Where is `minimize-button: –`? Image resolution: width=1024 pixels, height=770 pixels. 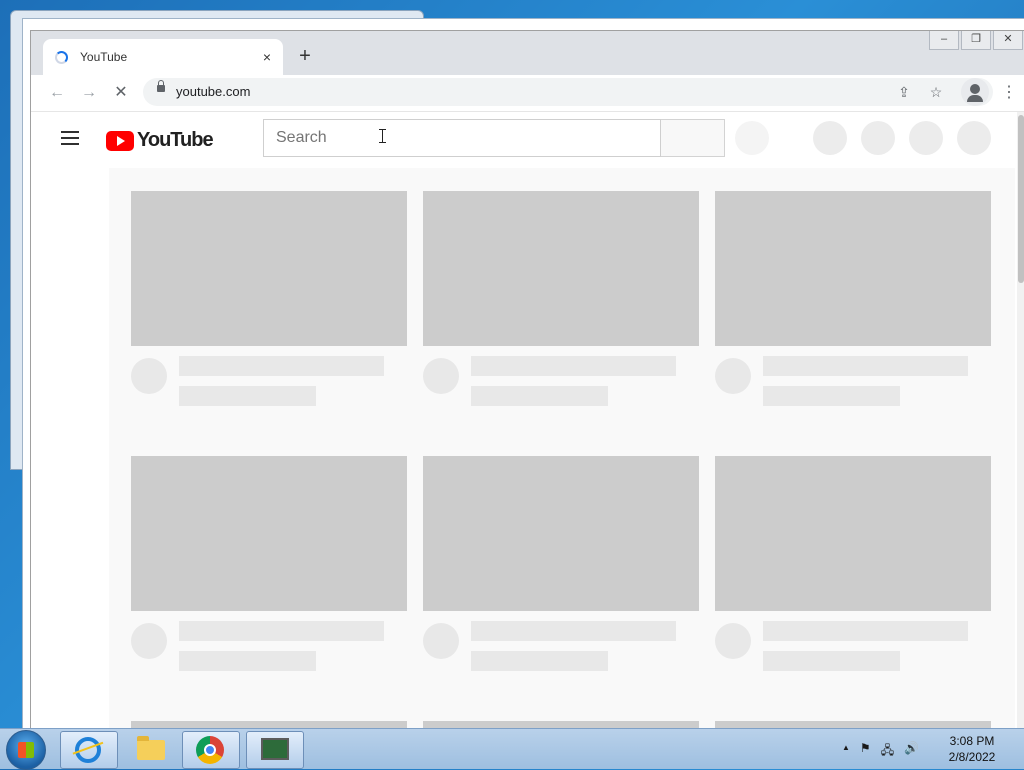 minimize-button: – is located at coordinates (944, 40).